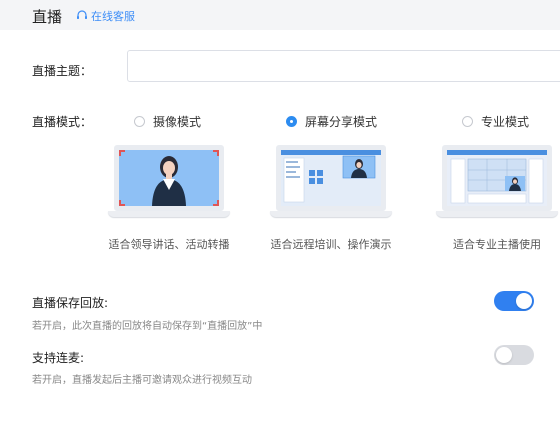 The height and width of the screenshot is (428, 560). I want to click on presenter-image, so click(169, 178).